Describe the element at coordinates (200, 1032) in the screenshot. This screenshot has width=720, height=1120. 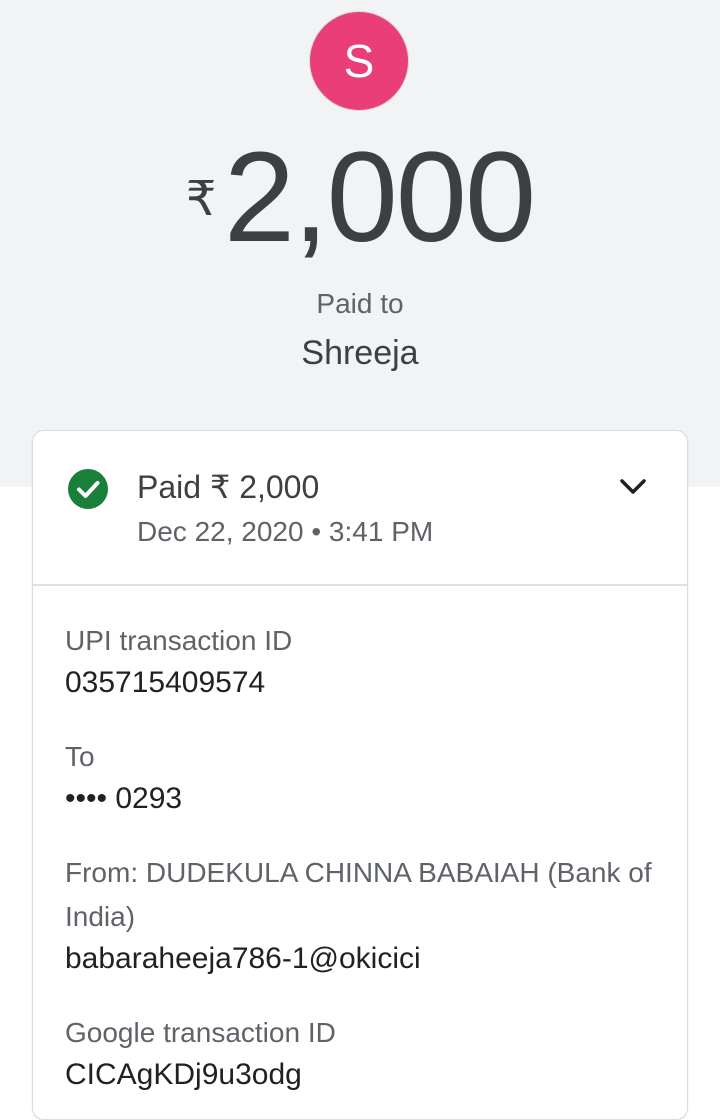
I see `google-transaction-id-label: Google transaction ID` at that location.